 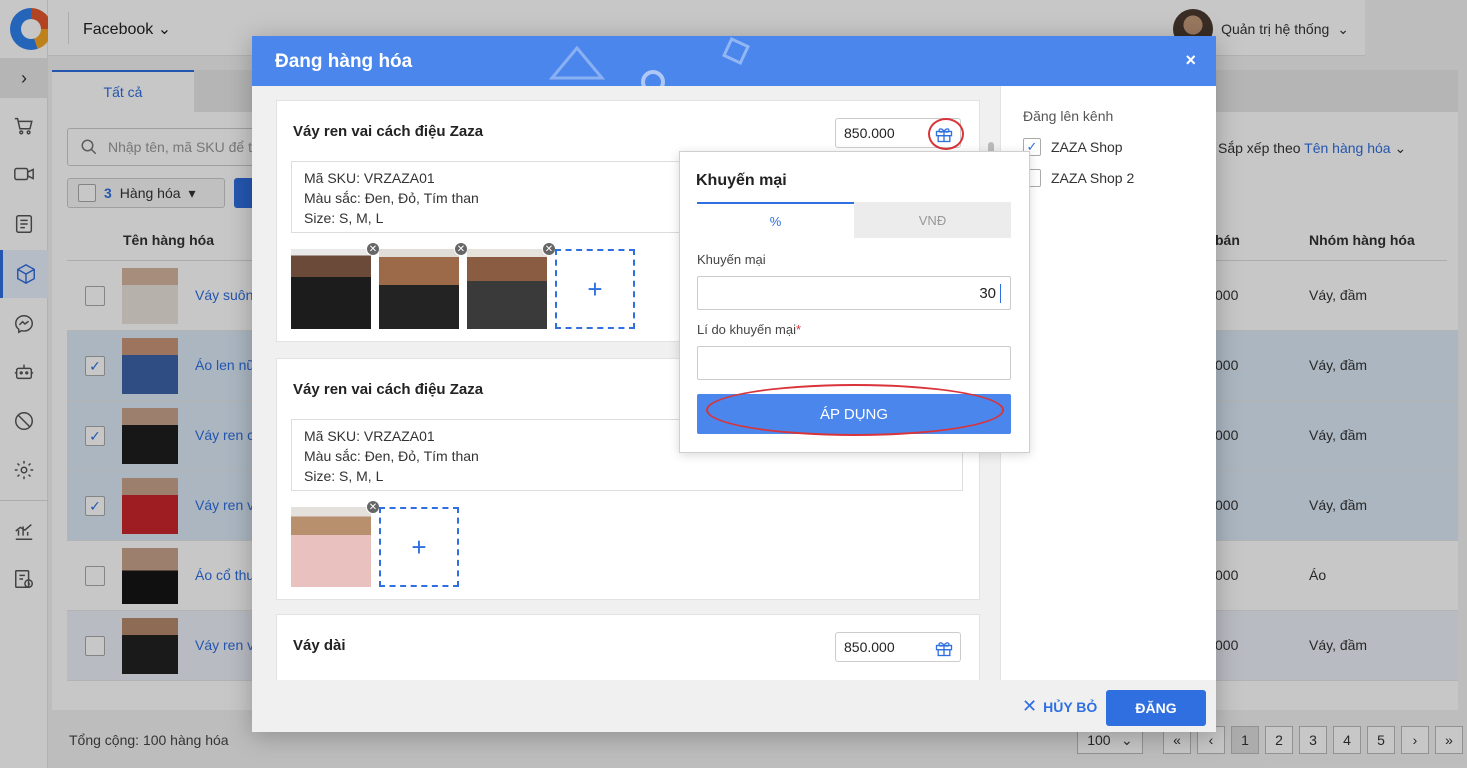 I want to click on discount-reason-input, so click(x=854, y=363).